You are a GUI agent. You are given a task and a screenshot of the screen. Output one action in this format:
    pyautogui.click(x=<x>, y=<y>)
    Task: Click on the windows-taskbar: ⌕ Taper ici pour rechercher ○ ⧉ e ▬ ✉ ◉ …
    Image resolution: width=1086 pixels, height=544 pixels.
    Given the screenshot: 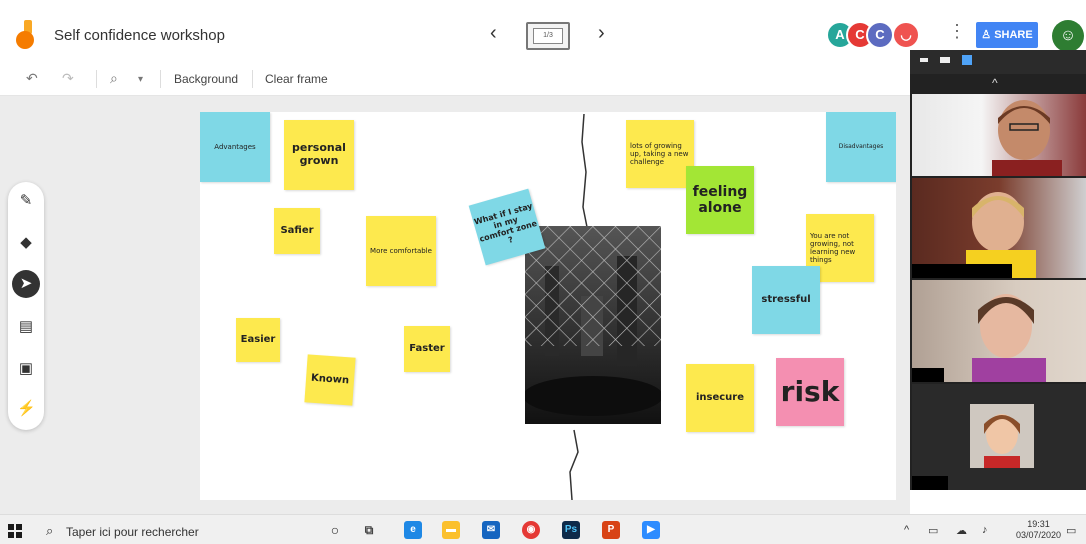 What is the action you would take?
    pyautogui.click(x=543, y=529)
    